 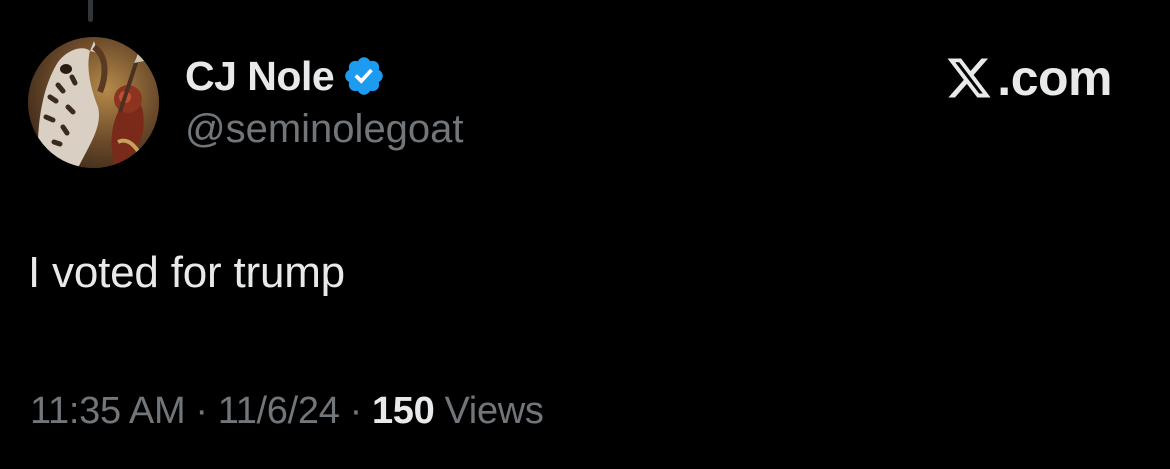 I want to click on x-logo-icon, so click(x=969, y=78).